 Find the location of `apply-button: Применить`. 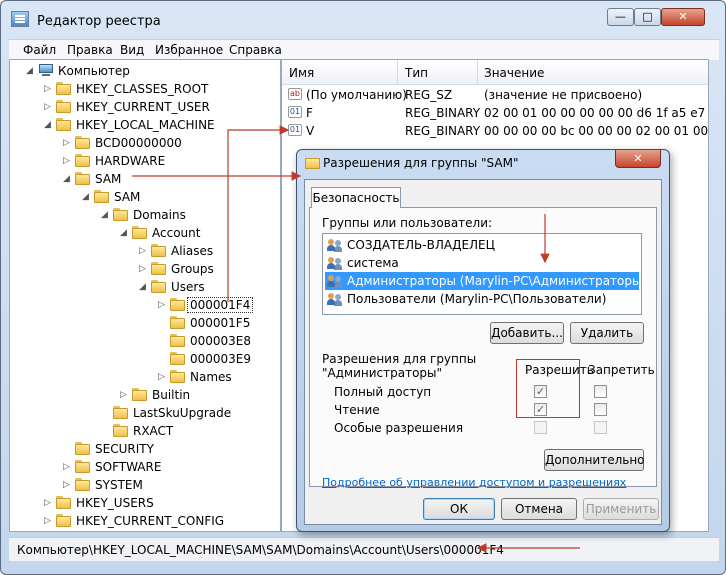

apply-button: Применить is located at coordinates (621, 509).